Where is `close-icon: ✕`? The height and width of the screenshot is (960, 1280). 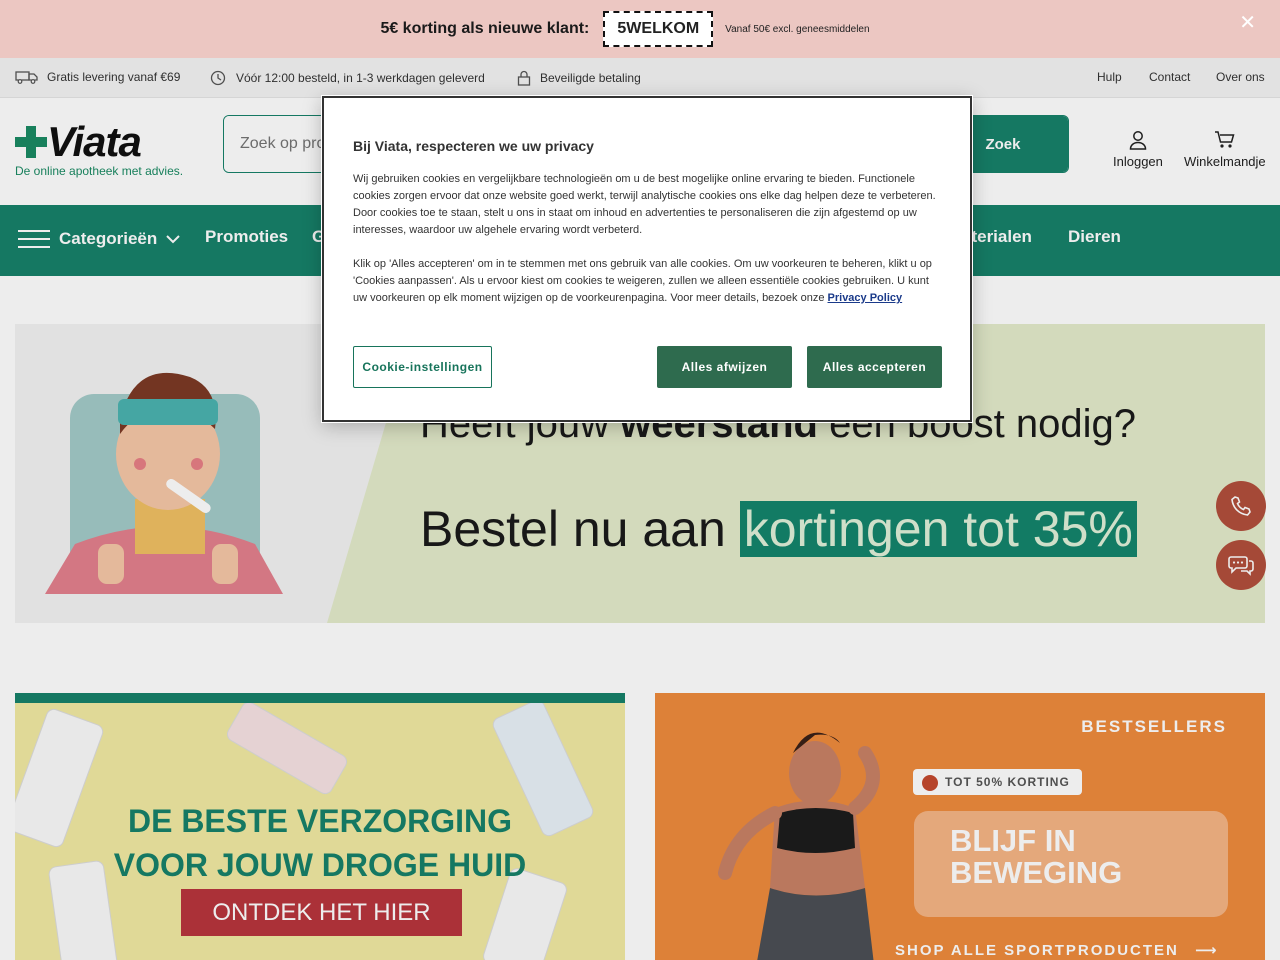 close-icon: ✕ is located at coordinates (1247, 22).